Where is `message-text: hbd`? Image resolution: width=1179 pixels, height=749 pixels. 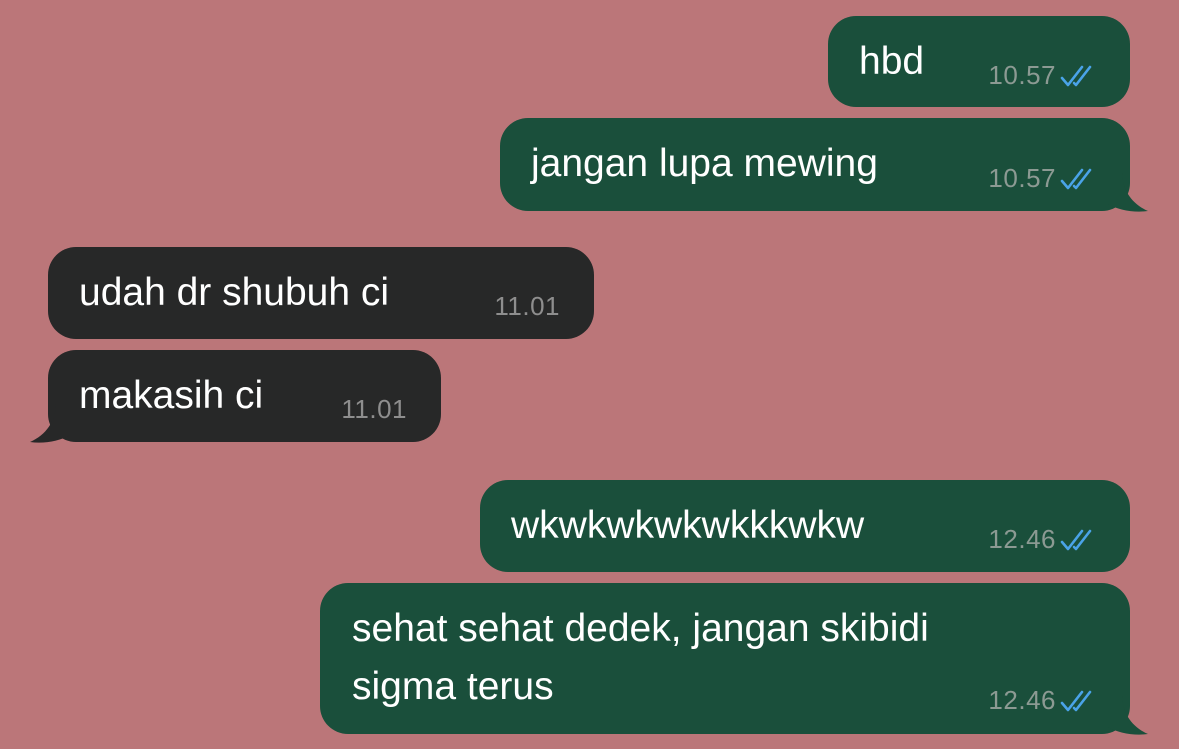 message-text: hbd is located at coordinates (892, 61).